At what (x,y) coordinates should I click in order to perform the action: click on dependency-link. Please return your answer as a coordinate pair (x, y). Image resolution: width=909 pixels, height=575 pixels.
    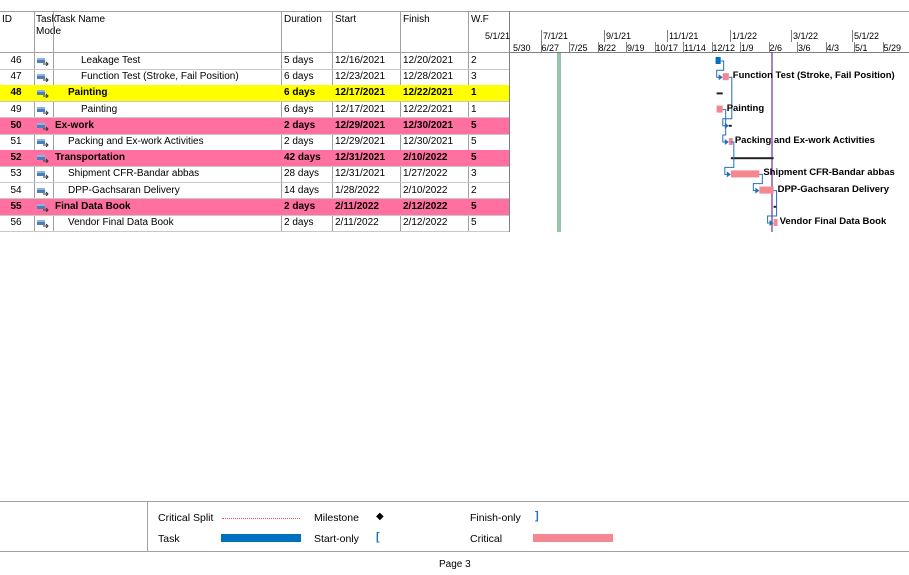
    Looking at the image, I should click on (727, 101).